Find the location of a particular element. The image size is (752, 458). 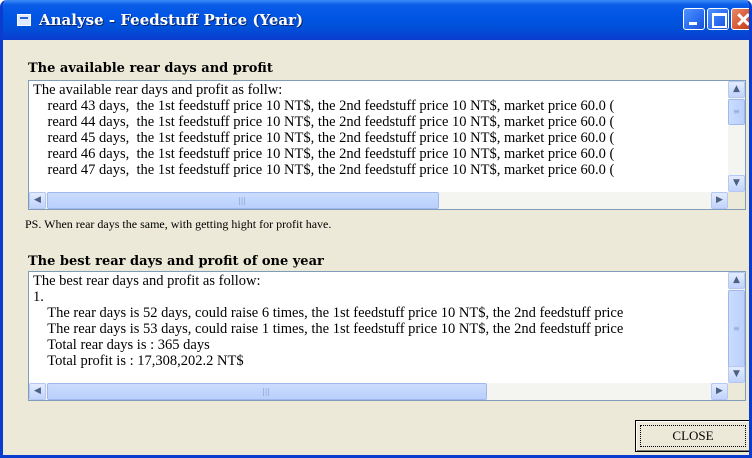

available-vertical-scrollbar: ▲ ≡ ▼ is located at coordinates (736, 136).